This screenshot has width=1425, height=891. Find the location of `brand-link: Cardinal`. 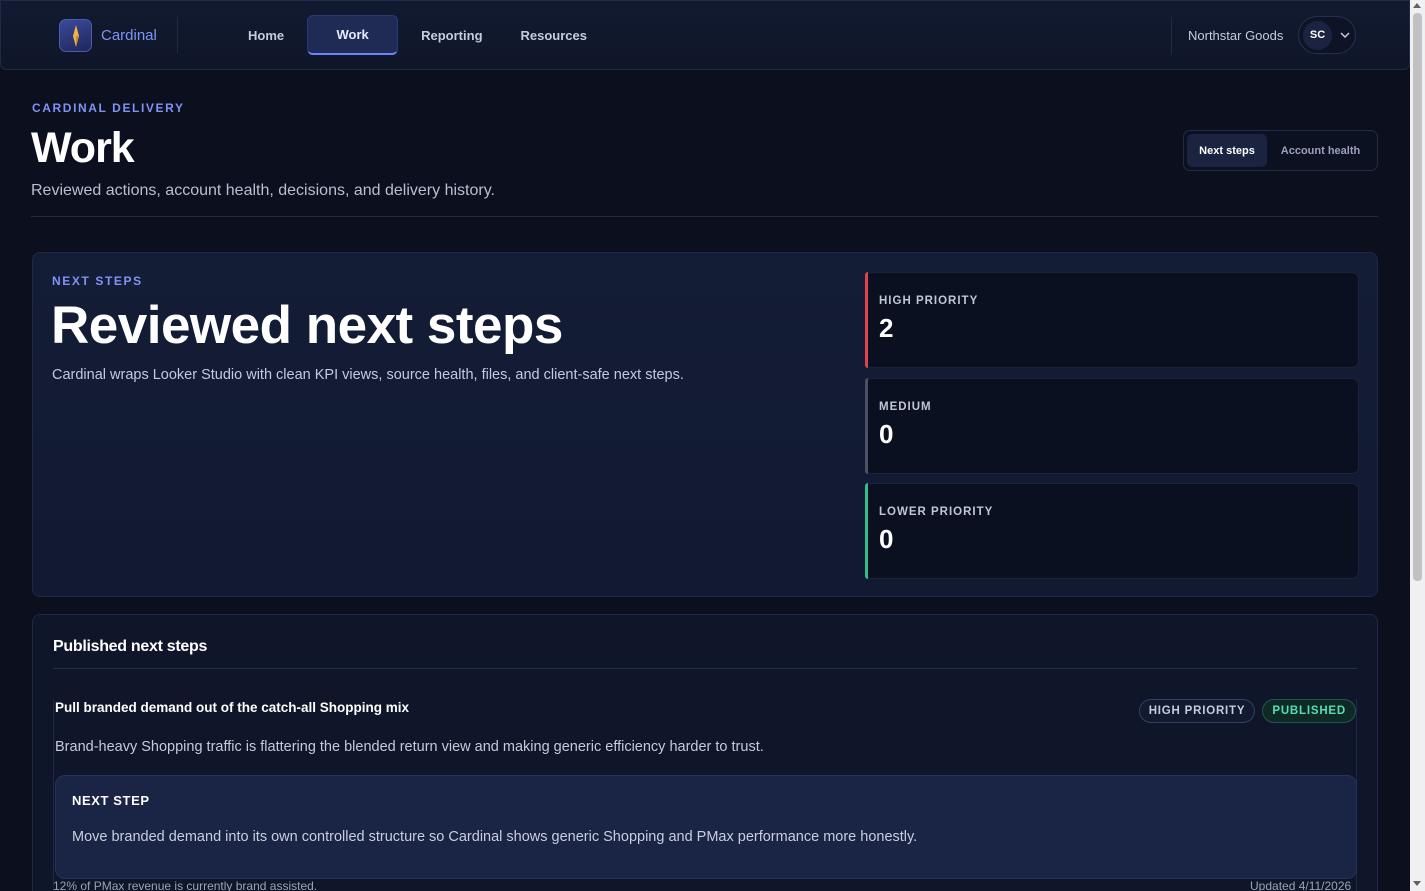

brand-link: Cardinal is located at coordinates (108, 35).